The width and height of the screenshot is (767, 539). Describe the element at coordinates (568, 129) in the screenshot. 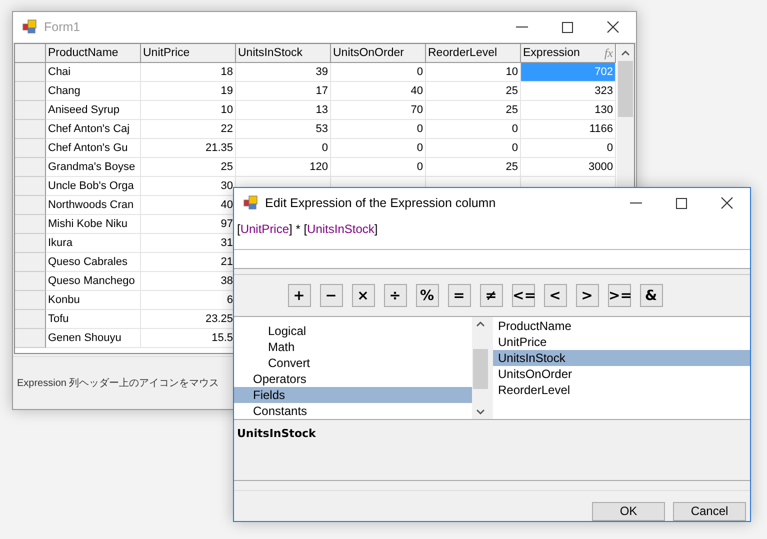

I see `table-cell: 1166` at that location.